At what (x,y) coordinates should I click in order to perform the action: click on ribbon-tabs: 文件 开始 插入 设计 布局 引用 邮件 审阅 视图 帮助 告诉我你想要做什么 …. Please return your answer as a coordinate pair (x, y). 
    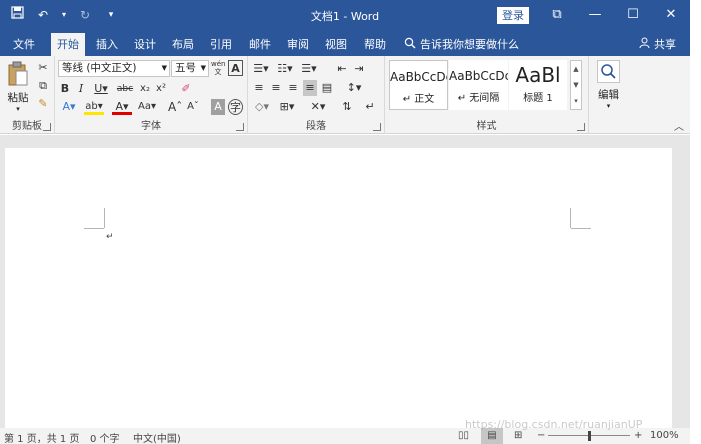
    Looking at the image, I should click on (345, 43).